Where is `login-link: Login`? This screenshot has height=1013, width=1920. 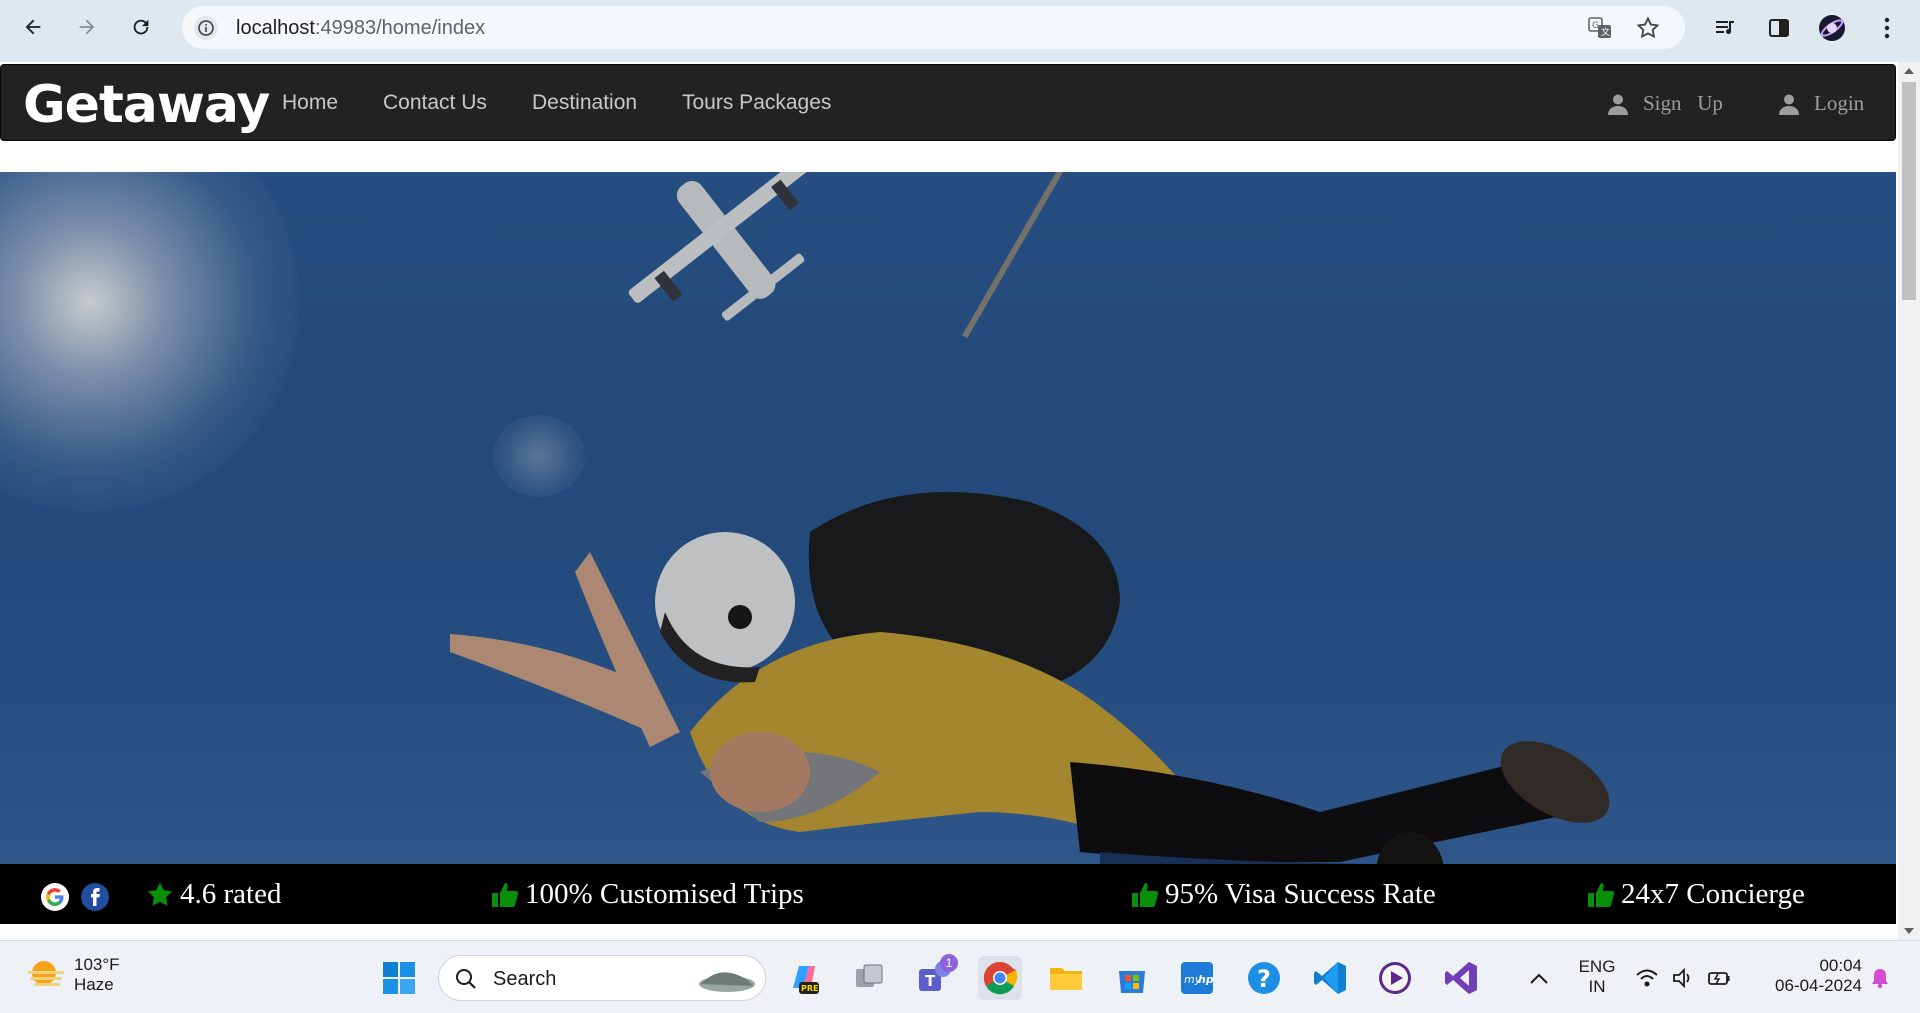
login-link: Login is located at coordinates (1821, 103).